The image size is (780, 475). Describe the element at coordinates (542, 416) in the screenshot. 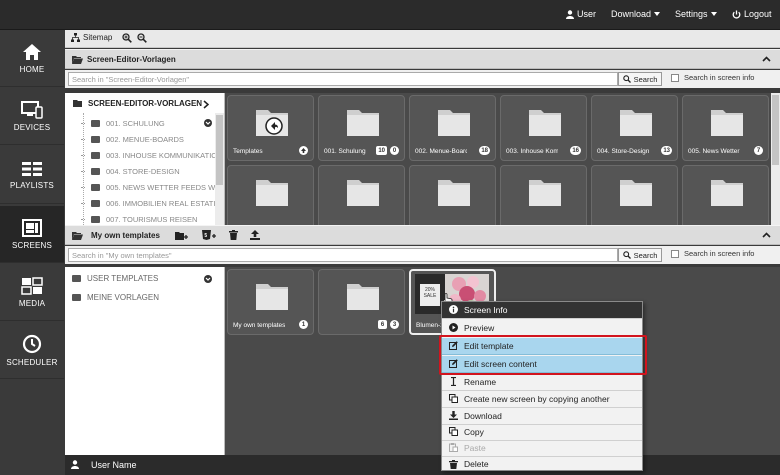

I see `ctx-download: Download` at that location.